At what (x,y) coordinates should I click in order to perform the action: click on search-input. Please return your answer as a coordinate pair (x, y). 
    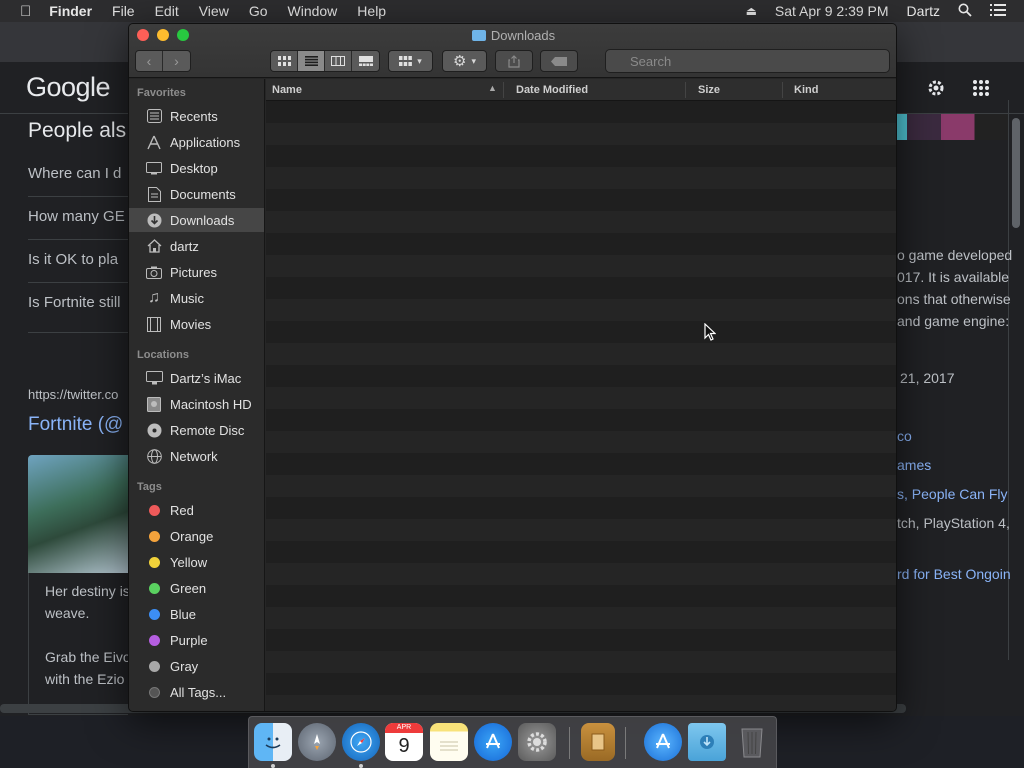
    Looking at the image, I should click on (747, 61).